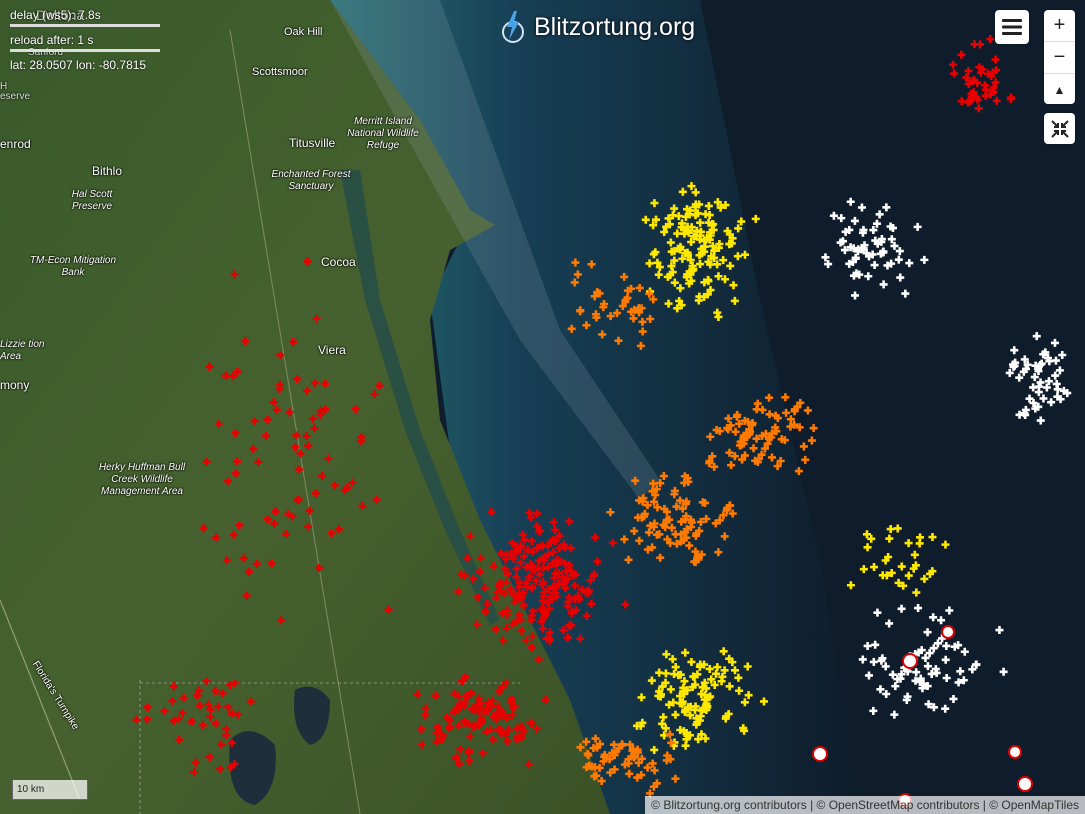 Image resolution: width=1085 pixels, height=814 pixels. What do you see at coordinates (92, 200) in the screenshot?
I see `place-hal-scott: Hal Scott Preserve` at bounding box center [92, 200].